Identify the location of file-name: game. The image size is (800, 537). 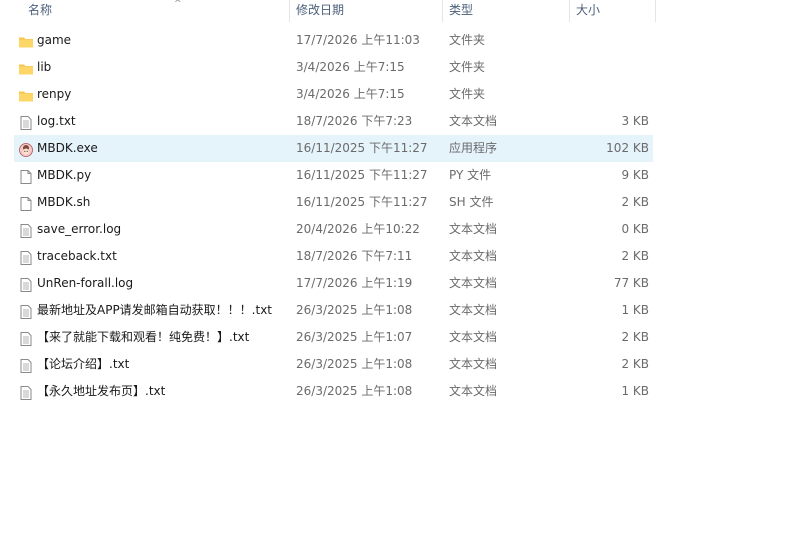
(54, 40).